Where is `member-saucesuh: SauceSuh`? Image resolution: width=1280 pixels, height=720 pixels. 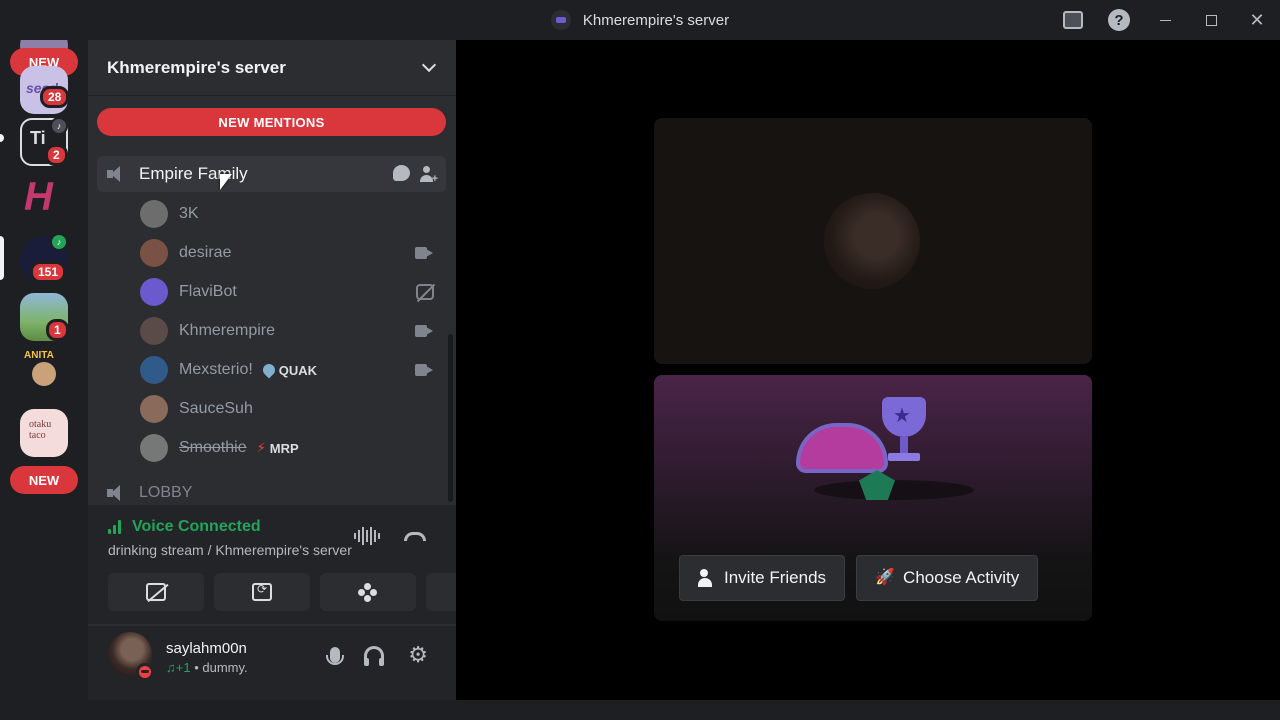
member-saucesuh: SauceSuh is located at coordinates (293, 409).